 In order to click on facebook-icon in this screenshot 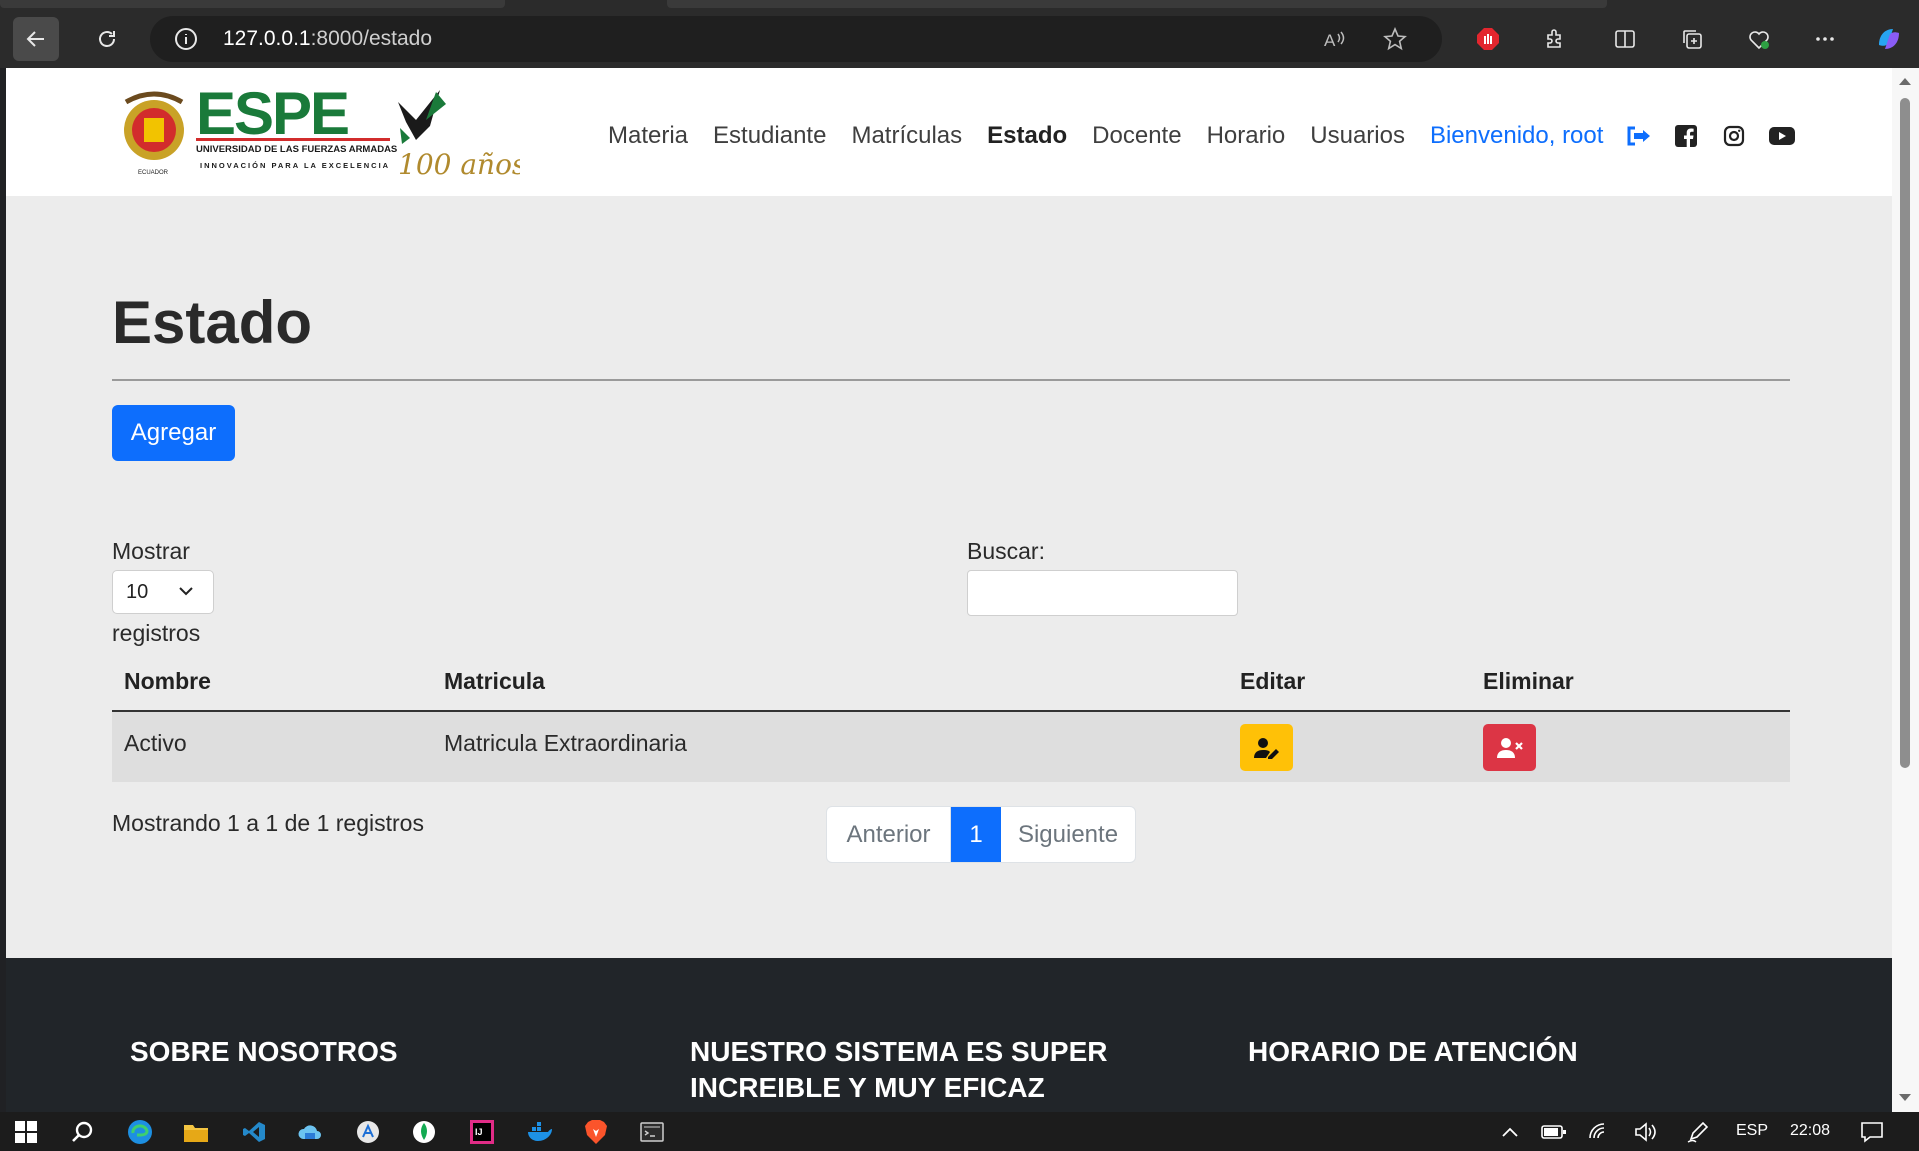, I will do `click(1686, 136)`.